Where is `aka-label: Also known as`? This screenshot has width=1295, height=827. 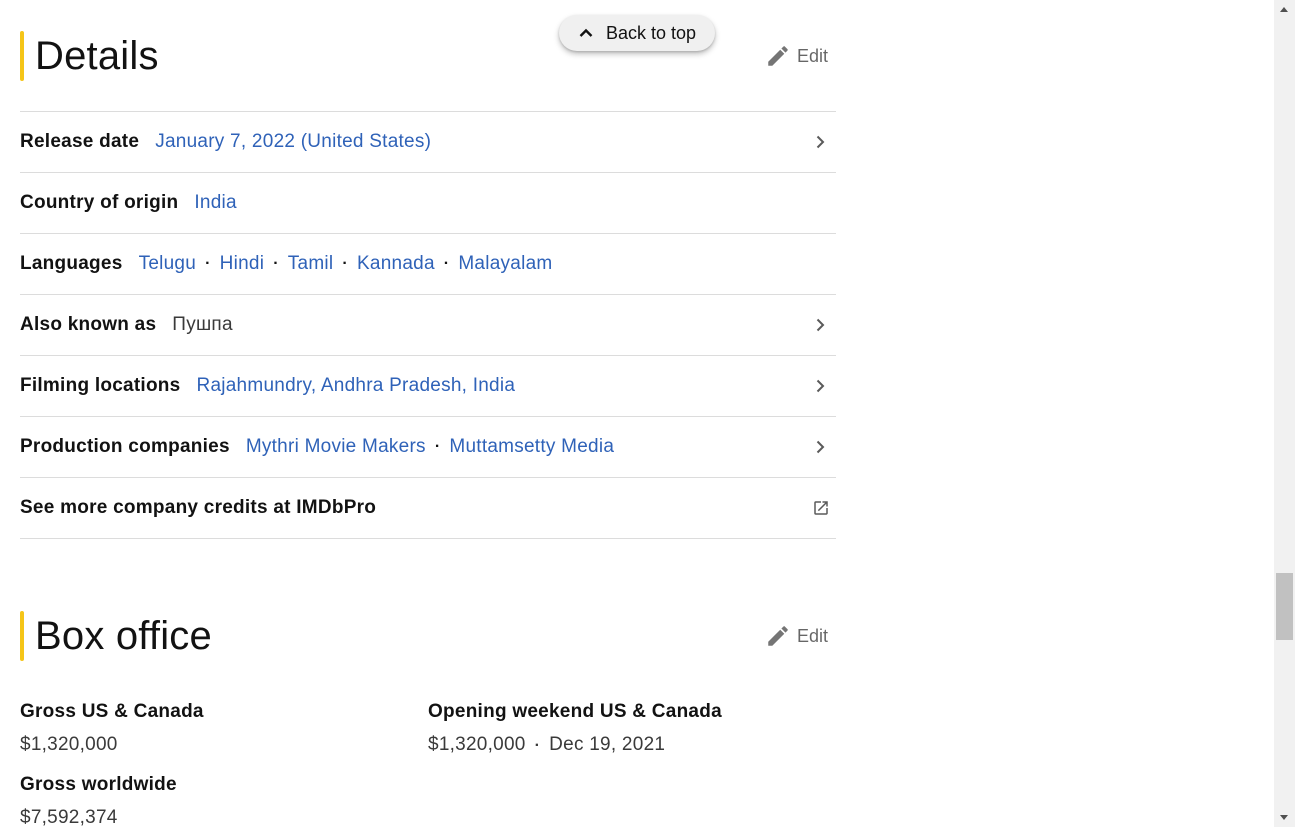 aka-label: Also known as is located at coordinates (88, 324).